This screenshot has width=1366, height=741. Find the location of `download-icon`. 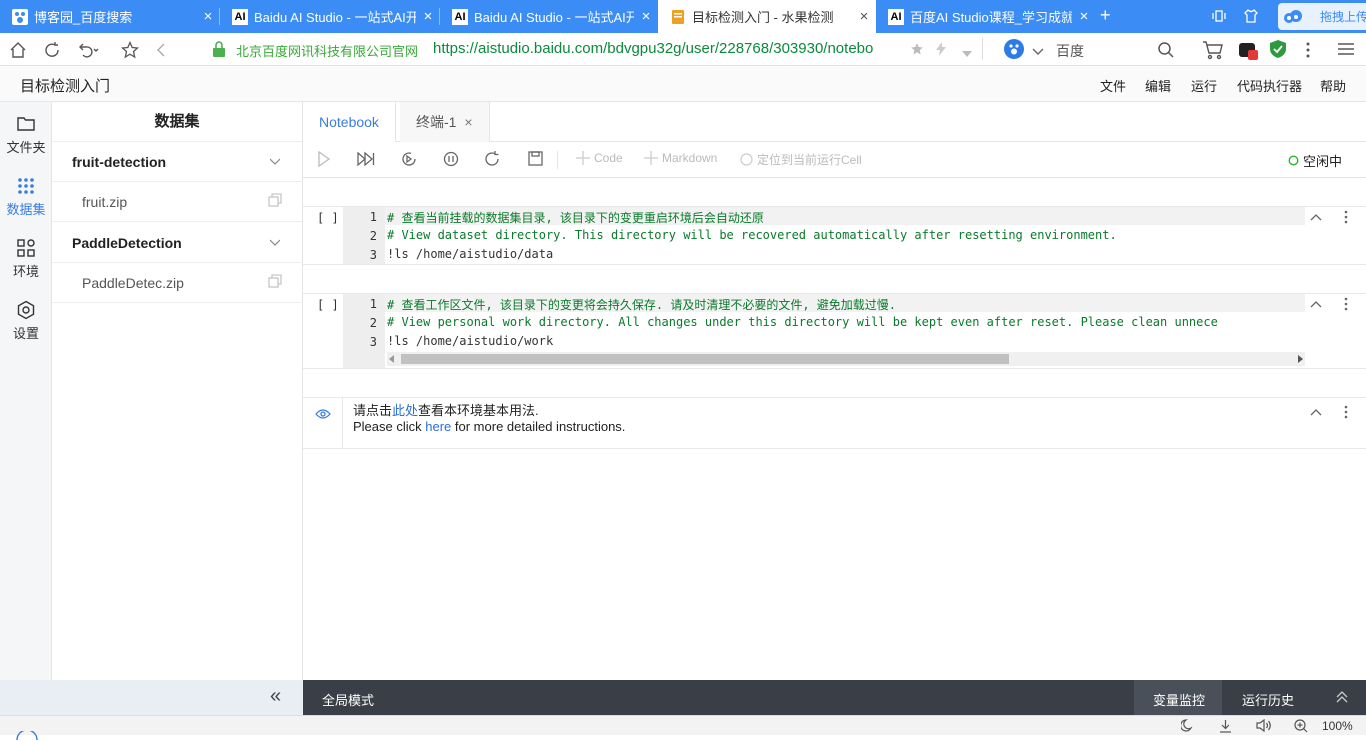

download-icon is located at coordinates (1225, 726).